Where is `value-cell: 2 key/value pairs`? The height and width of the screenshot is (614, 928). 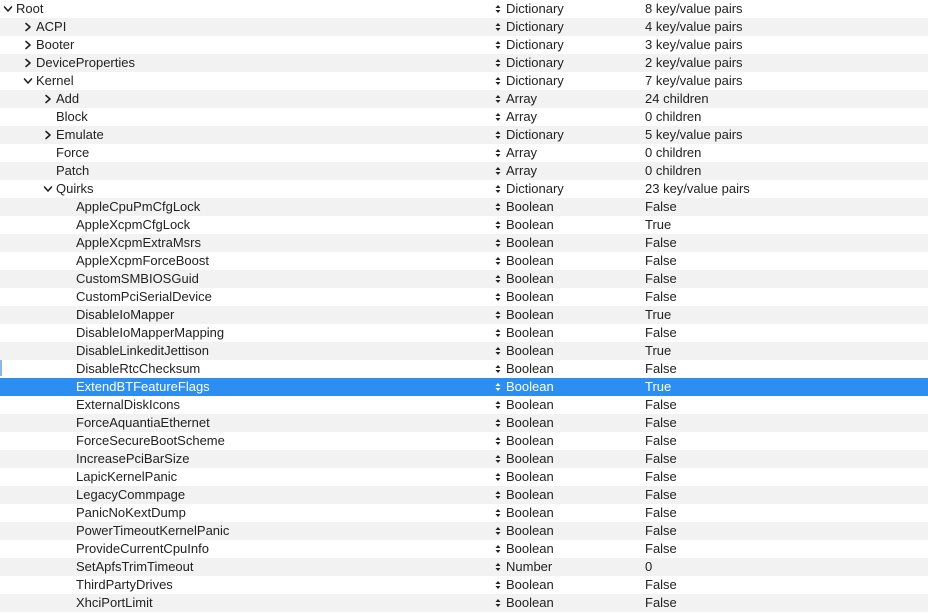 value-cell: 2 key/value pairs is located at coordinates (694, 63).